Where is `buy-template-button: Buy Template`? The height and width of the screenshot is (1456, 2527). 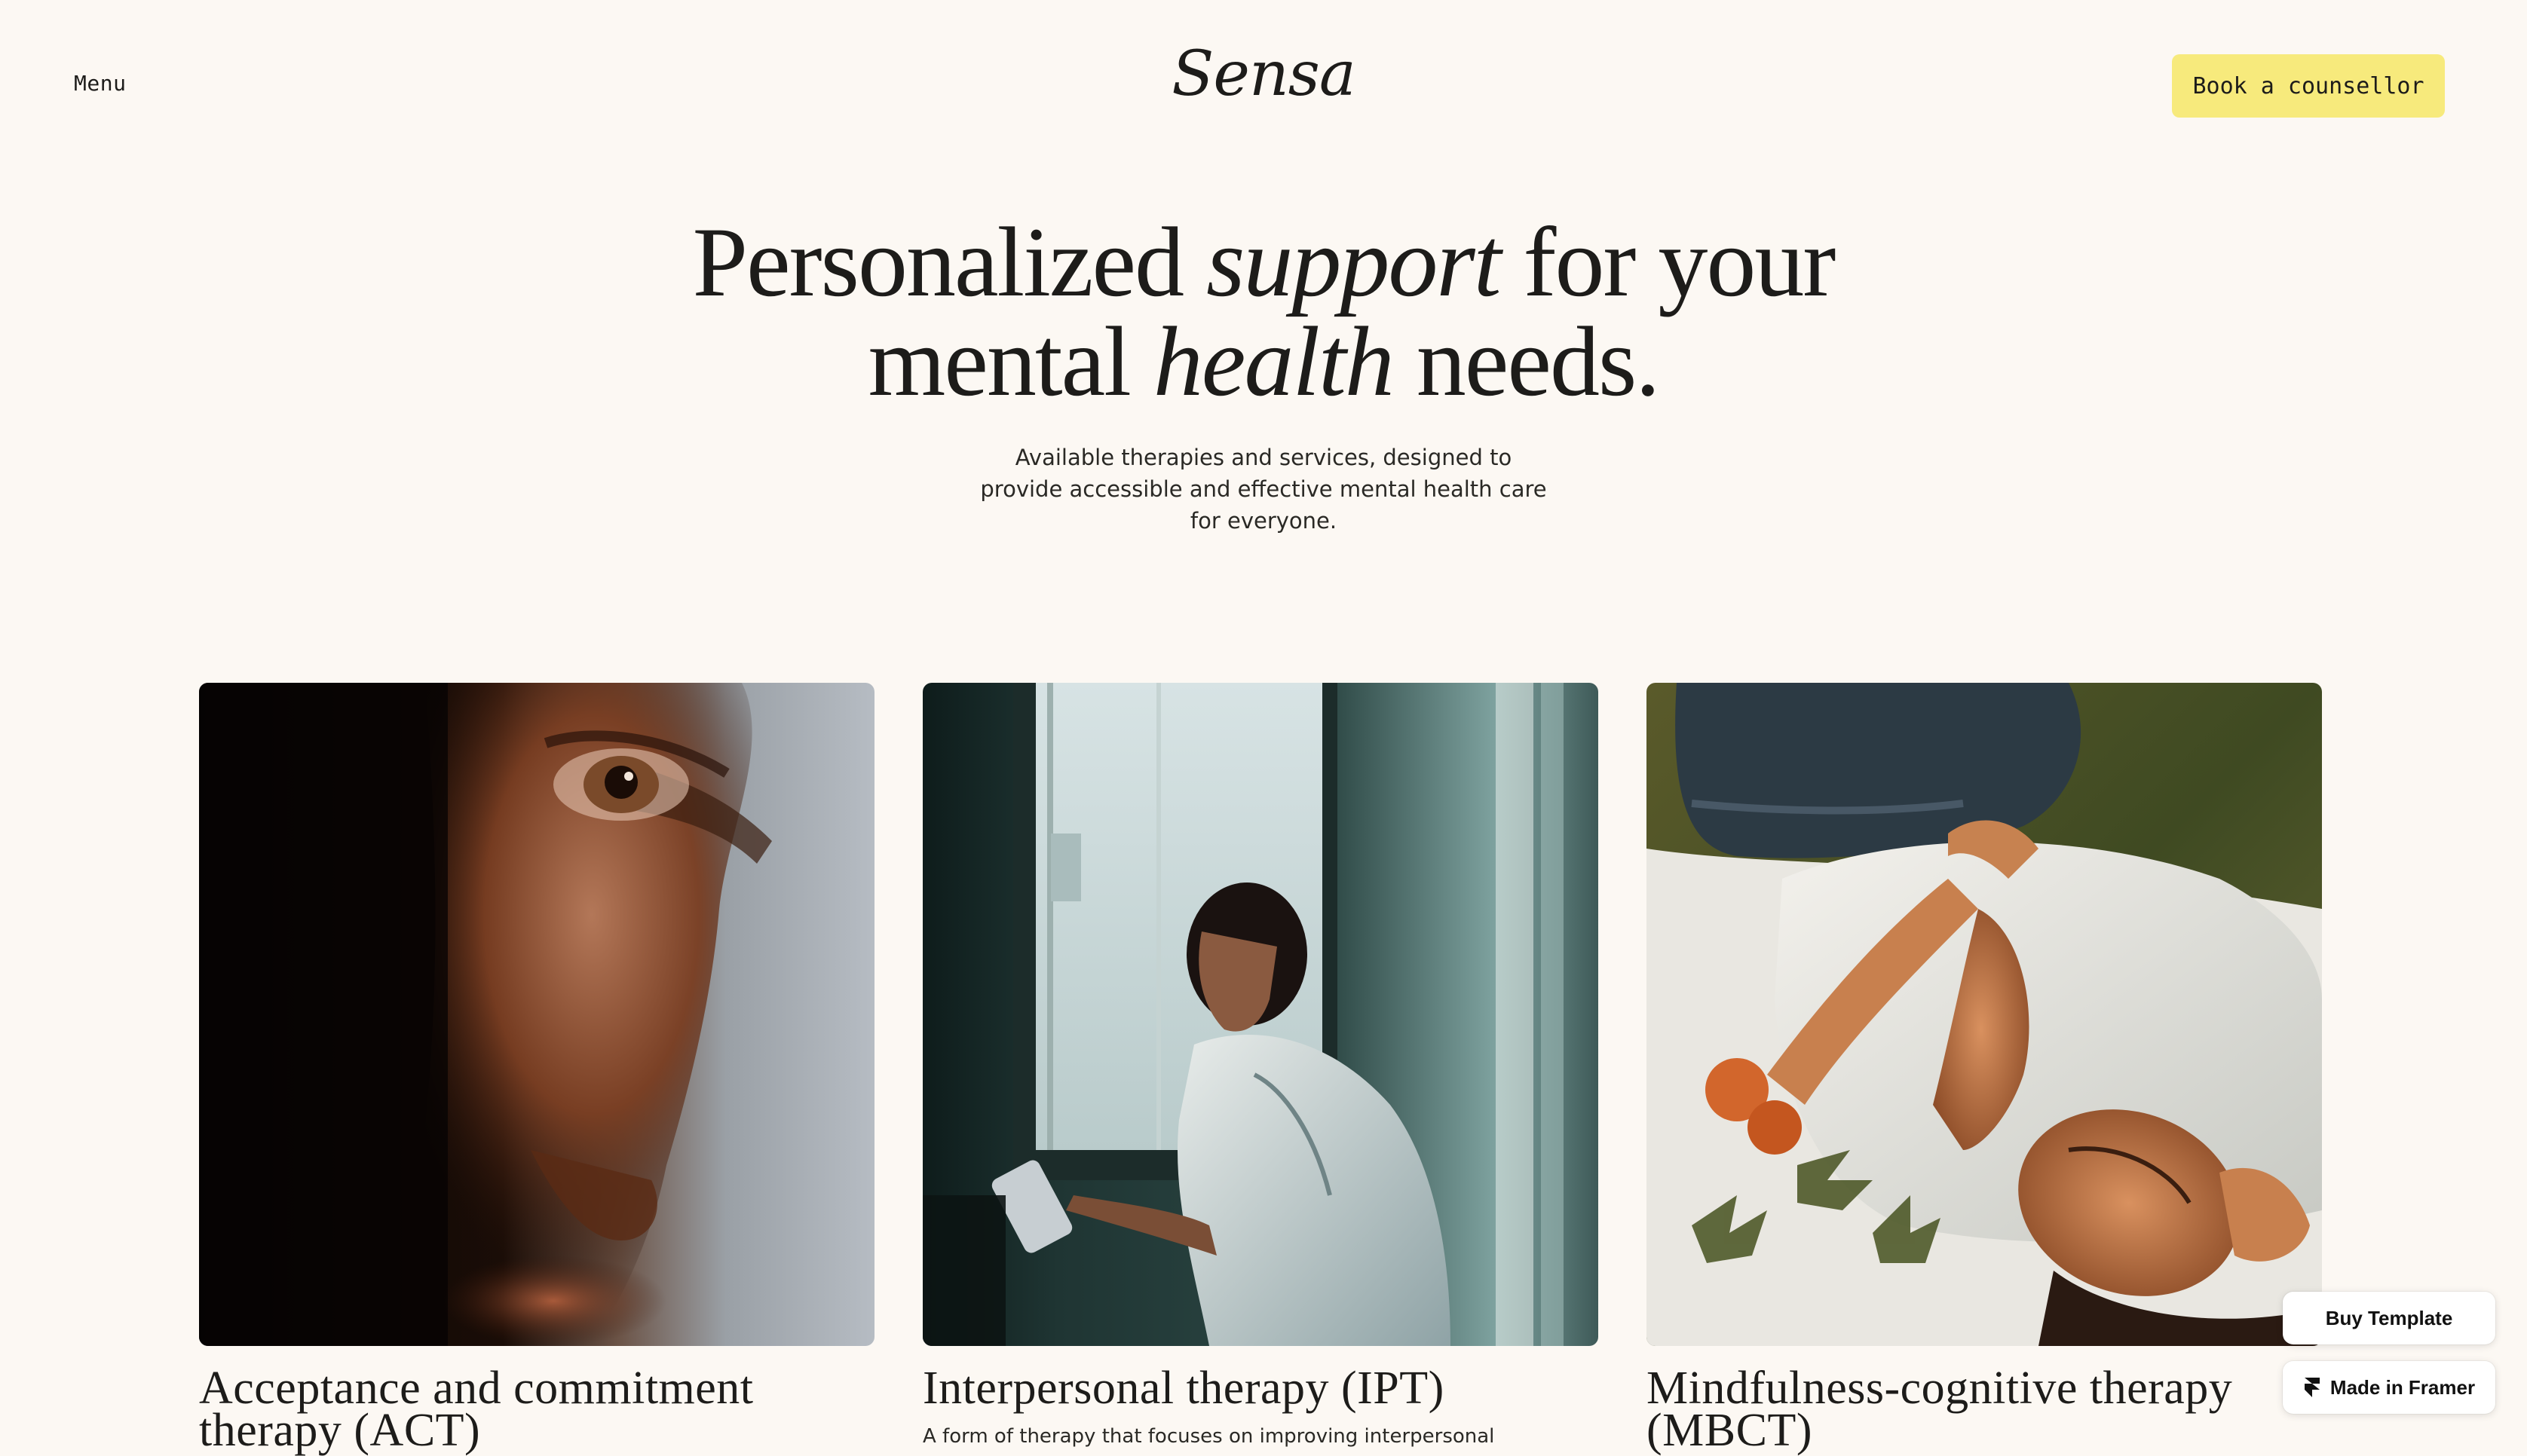
buy-template-button: Buy Template is located at coordinates (2389, 1318).